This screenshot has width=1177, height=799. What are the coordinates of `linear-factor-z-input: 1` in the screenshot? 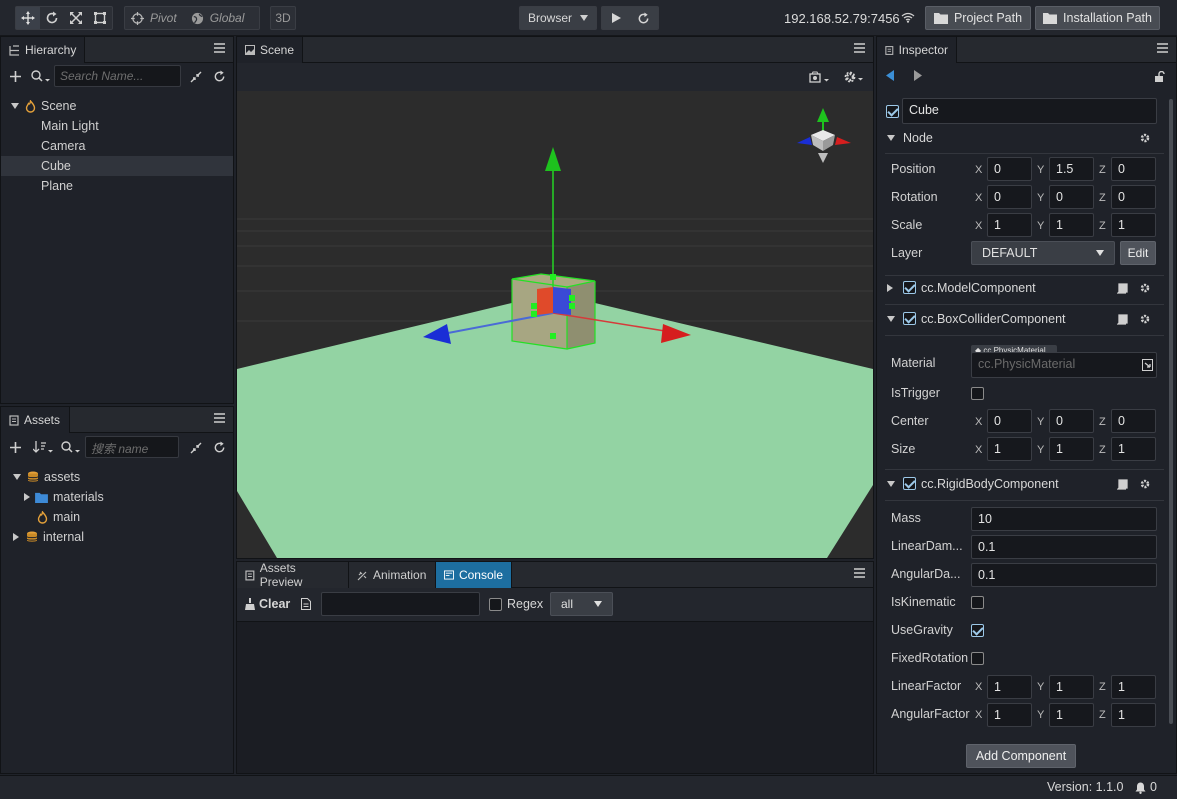 It's located at (1133, 687).